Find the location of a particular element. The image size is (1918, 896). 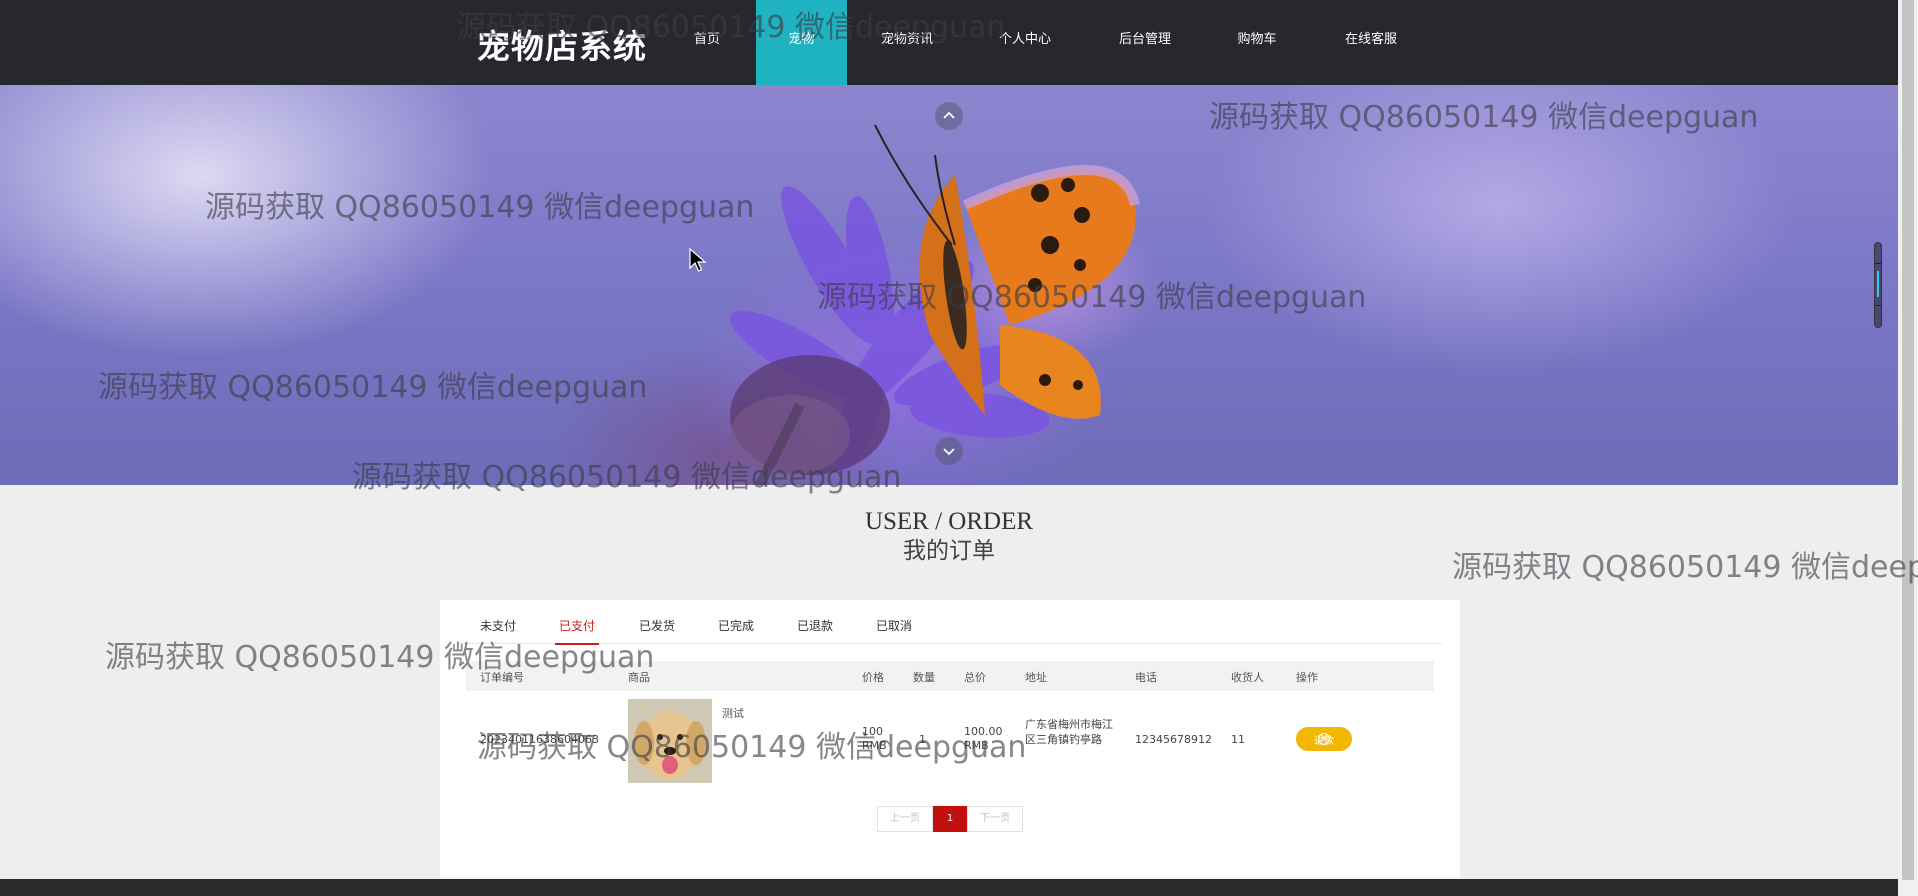

col-receiver: 收货人 is located at coordinates (1247, 677).